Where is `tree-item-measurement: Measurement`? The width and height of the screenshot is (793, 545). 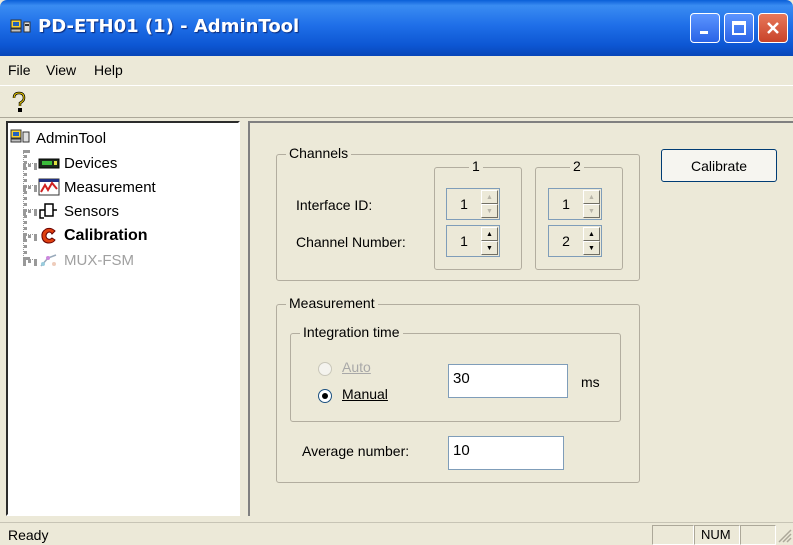
tree-item-measurement: Measurement is located at coordinates (97, 187).